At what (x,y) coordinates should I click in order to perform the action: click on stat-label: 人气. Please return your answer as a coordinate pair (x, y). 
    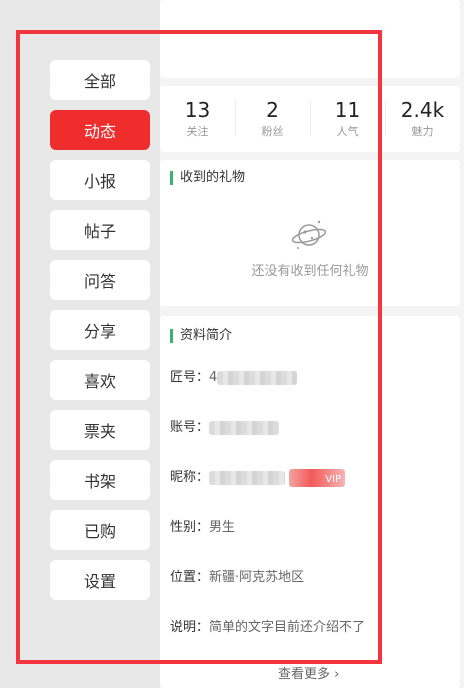
    Looking at the image, I should click on (347, 131).